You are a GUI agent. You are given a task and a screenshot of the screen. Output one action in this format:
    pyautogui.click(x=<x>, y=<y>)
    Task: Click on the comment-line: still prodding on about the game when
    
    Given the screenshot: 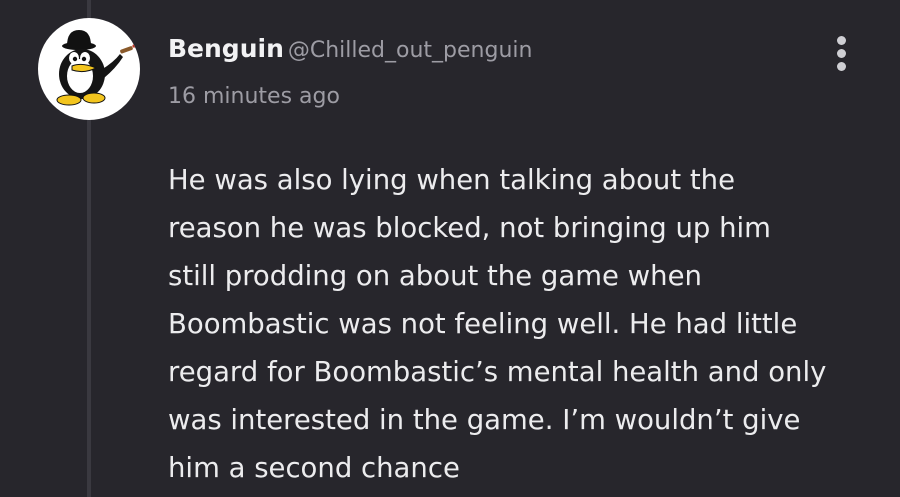 What is the action you would take?
    pyautogui.click(x=435, y=276)
    